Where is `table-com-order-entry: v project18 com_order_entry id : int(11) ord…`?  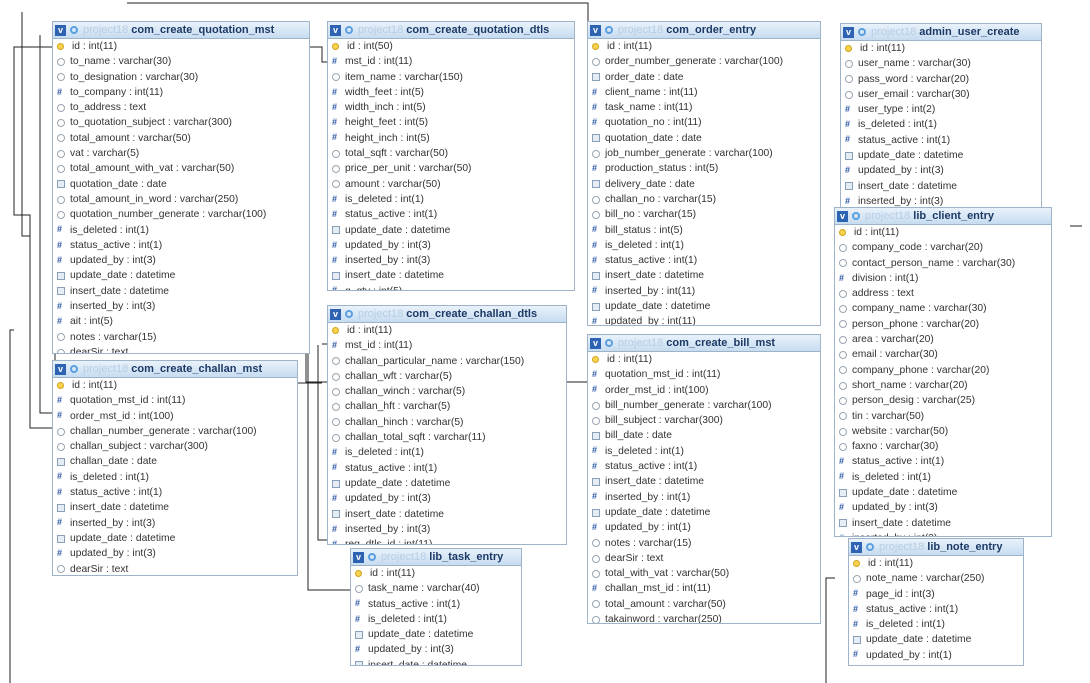
table-com-order-entry: v project18 com_order_entry id : int(11) ord… is located at coordinates (704, 173).